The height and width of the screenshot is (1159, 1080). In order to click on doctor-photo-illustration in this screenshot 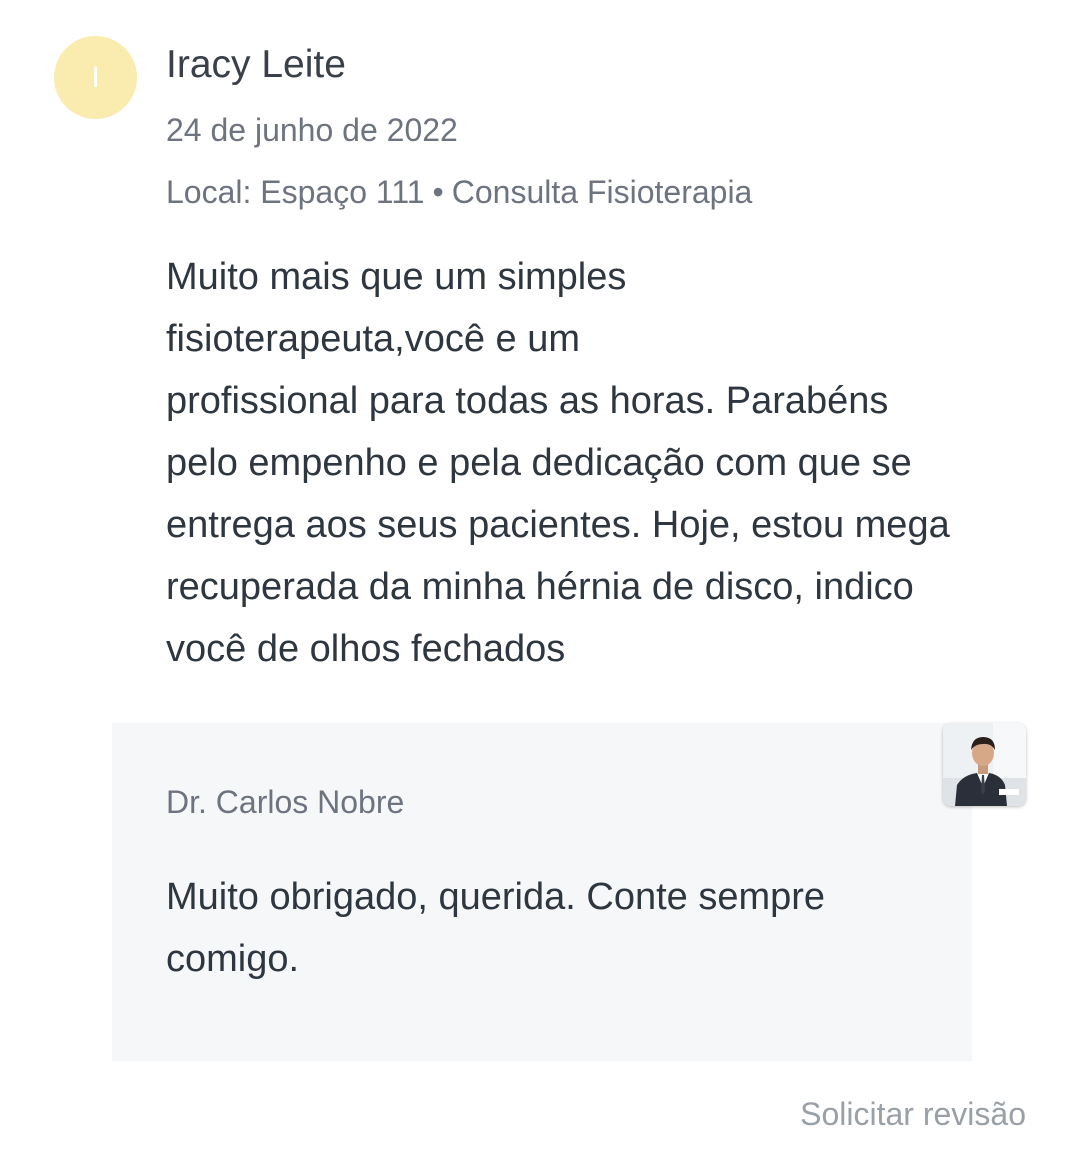, I will do `click(984, 764)`.